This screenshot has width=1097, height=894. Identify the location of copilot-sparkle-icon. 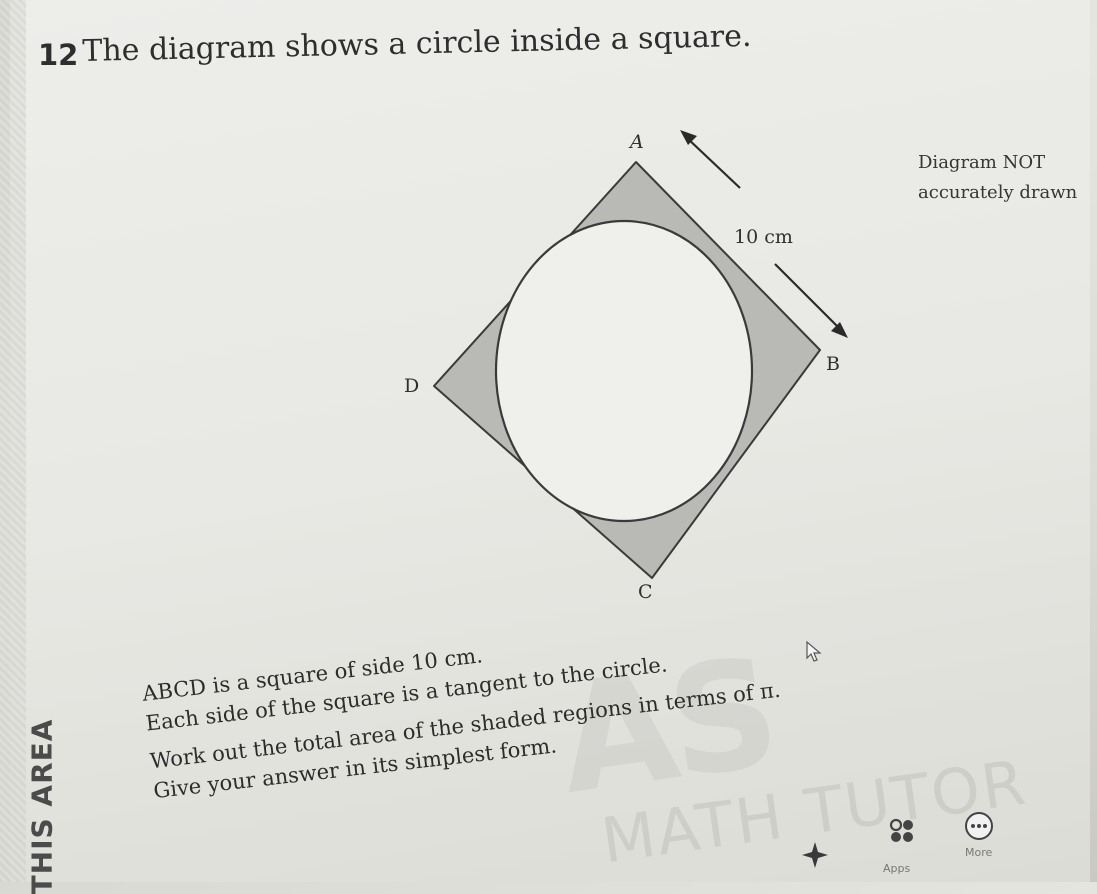
(815, 855).